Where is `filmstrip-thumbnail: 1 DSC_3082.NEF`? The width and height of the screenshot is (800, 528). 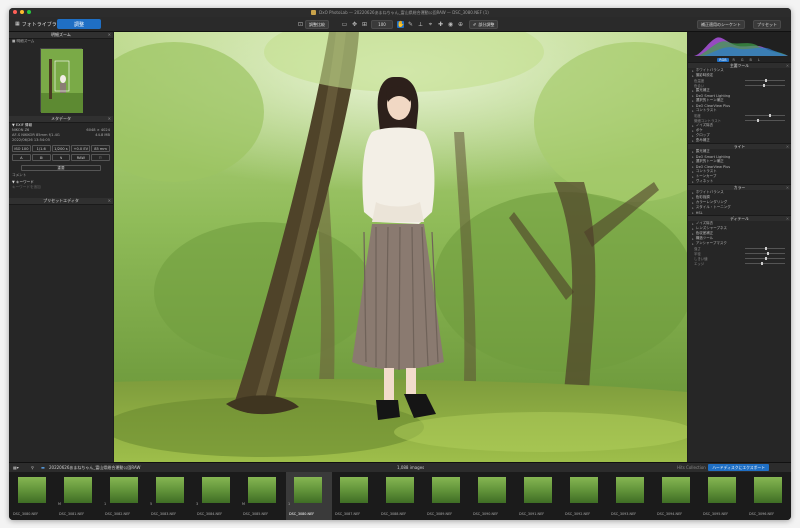 filmstrip-thumbnail: 1 DSC_3082.NEF is located at coordinates (125, 496).